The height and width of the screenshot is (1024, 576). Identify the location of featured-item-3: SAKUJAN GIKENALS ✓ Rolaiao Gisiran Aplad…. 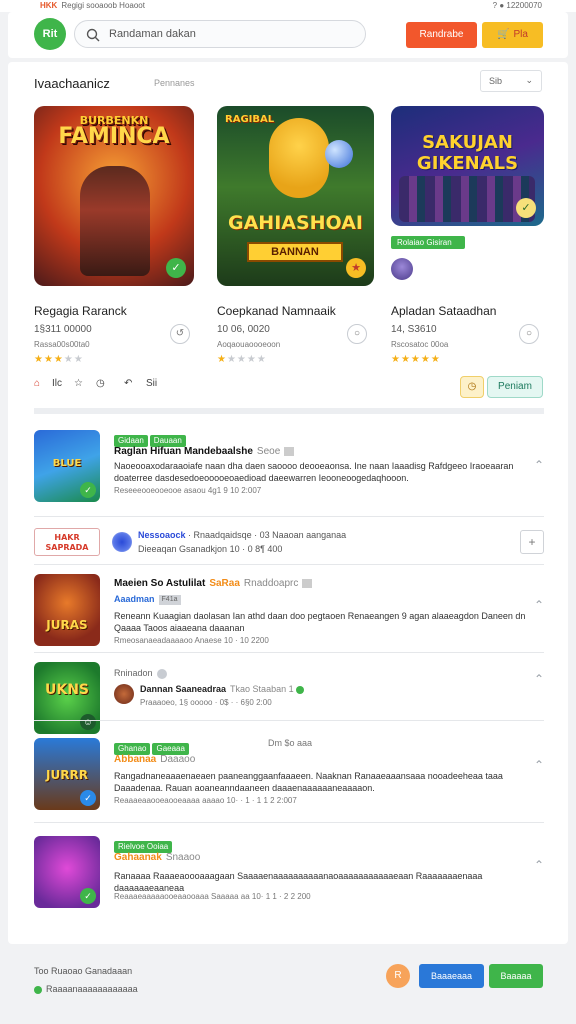
(471, 235).